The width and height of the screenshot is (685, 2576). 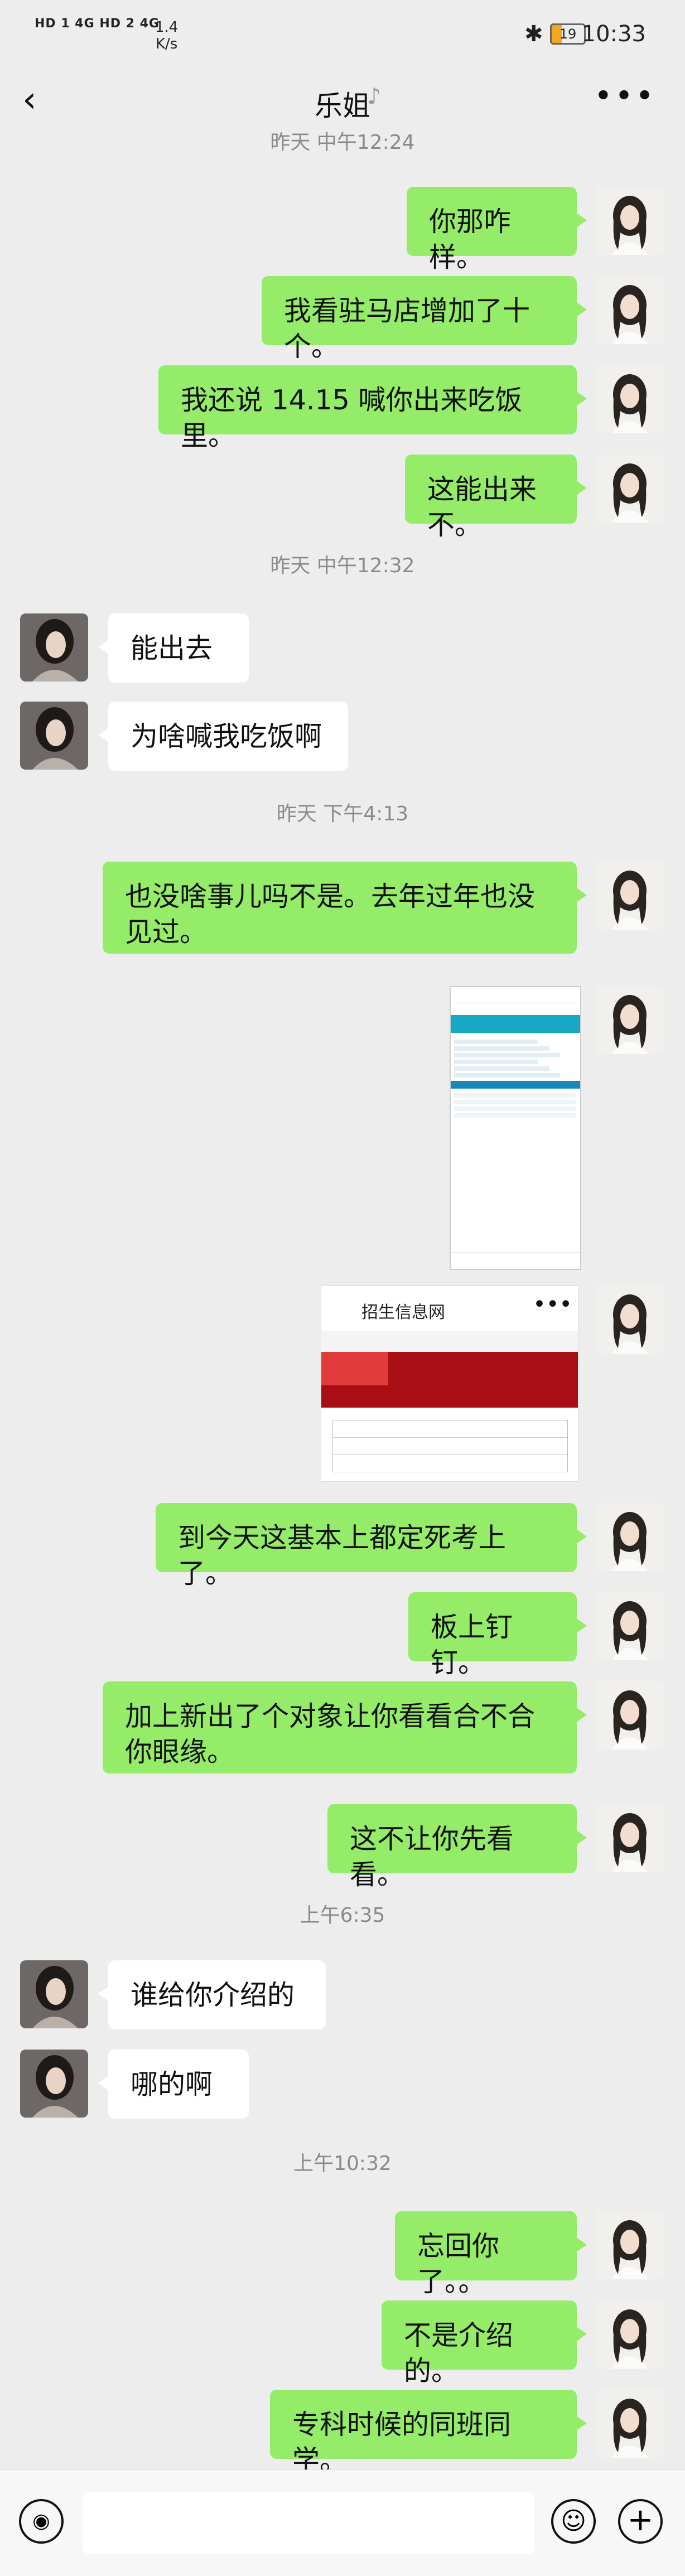 I want to click on signal-indicators: HD 1 4G HD 2 4G, so click(x=97, y=24).